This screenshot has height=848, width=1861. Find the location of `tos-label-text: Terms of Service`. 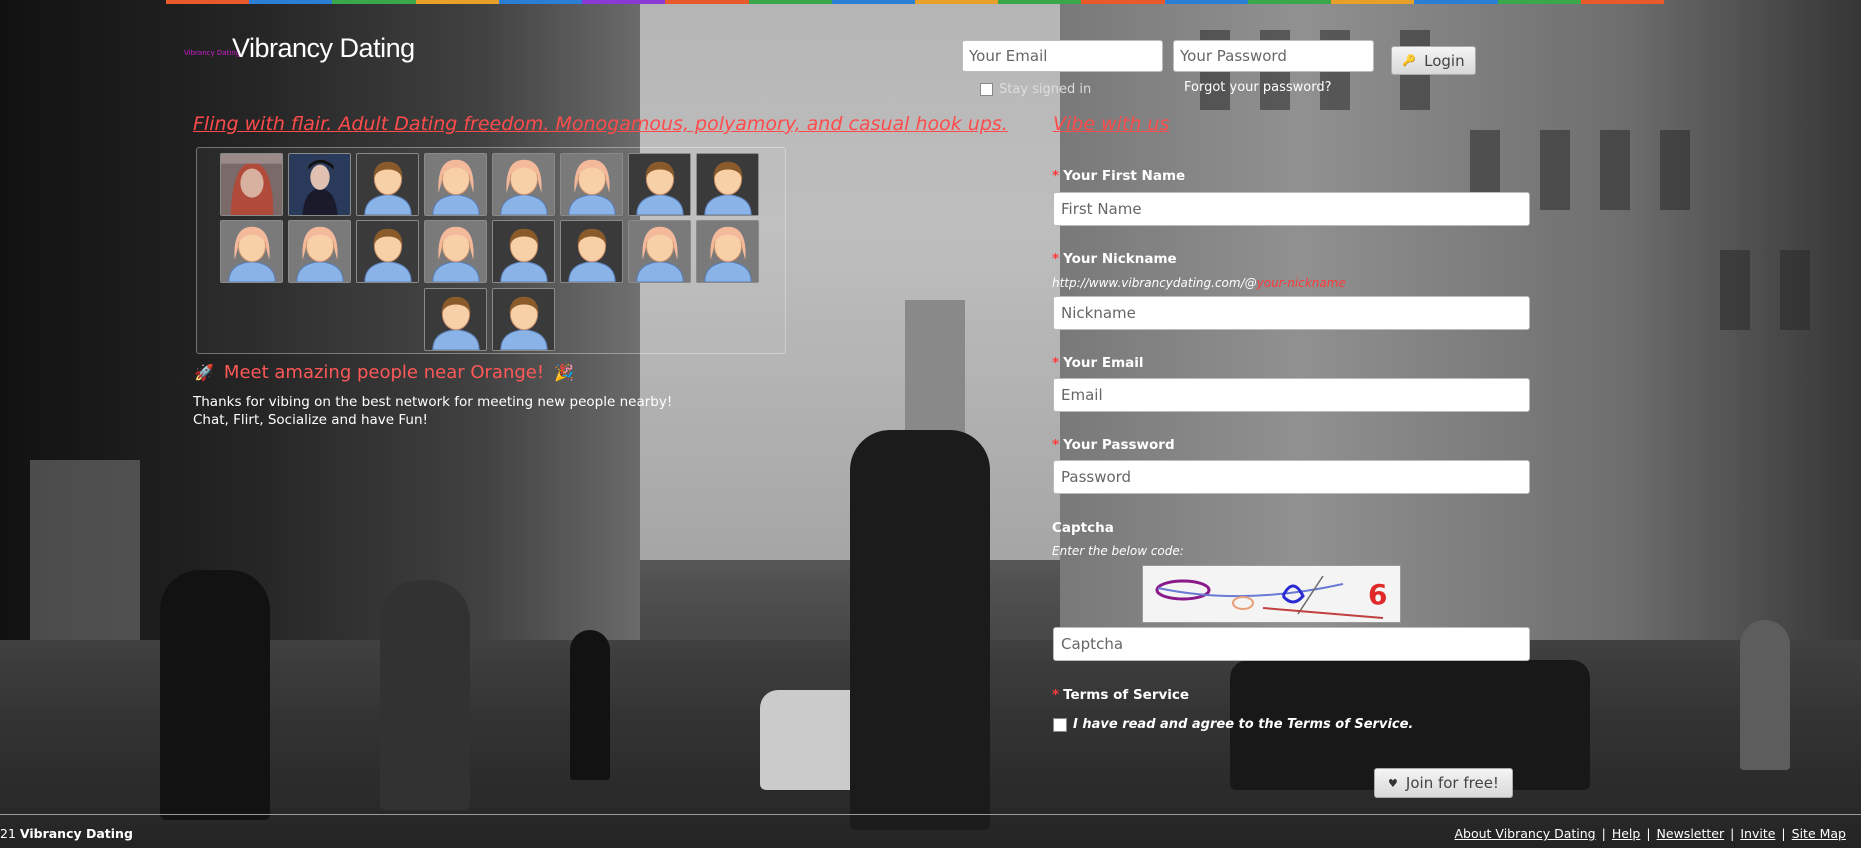

tos-label-text: Terms of Service is located at coordinates (1126, 695).